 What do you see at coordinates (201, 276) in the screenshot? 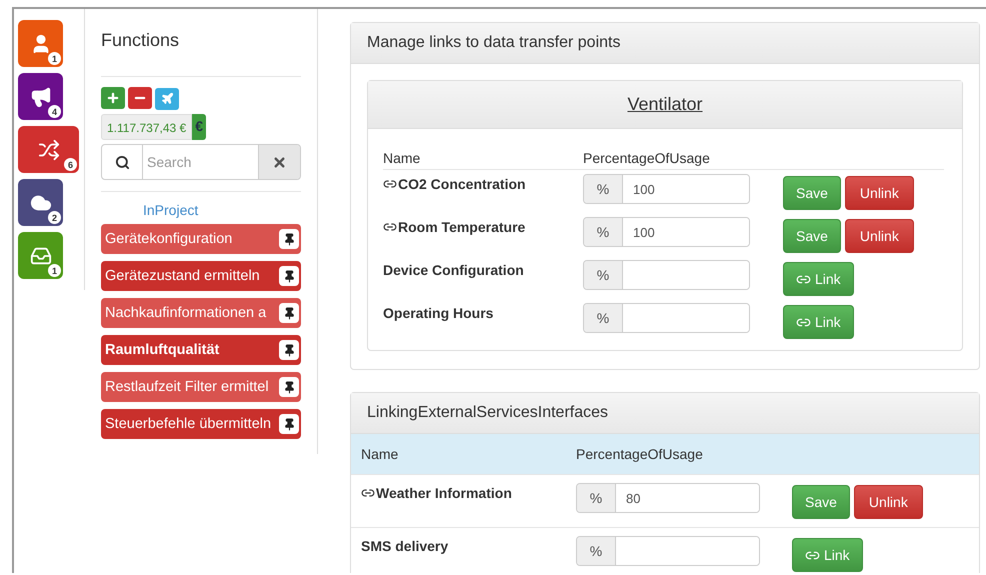
I see `function-item: Gerätezustand ermitteln` at bounding box center [201, 276].